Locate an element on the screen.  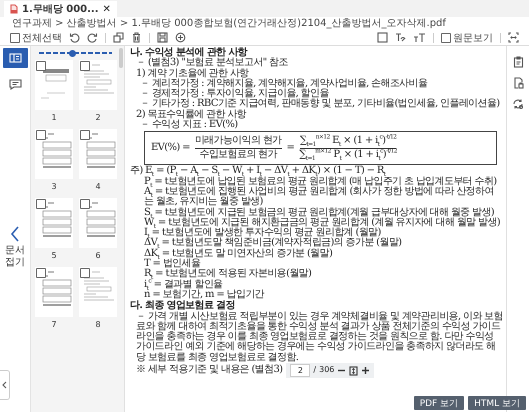
edge-toggle is located at coordinates (5, 385).